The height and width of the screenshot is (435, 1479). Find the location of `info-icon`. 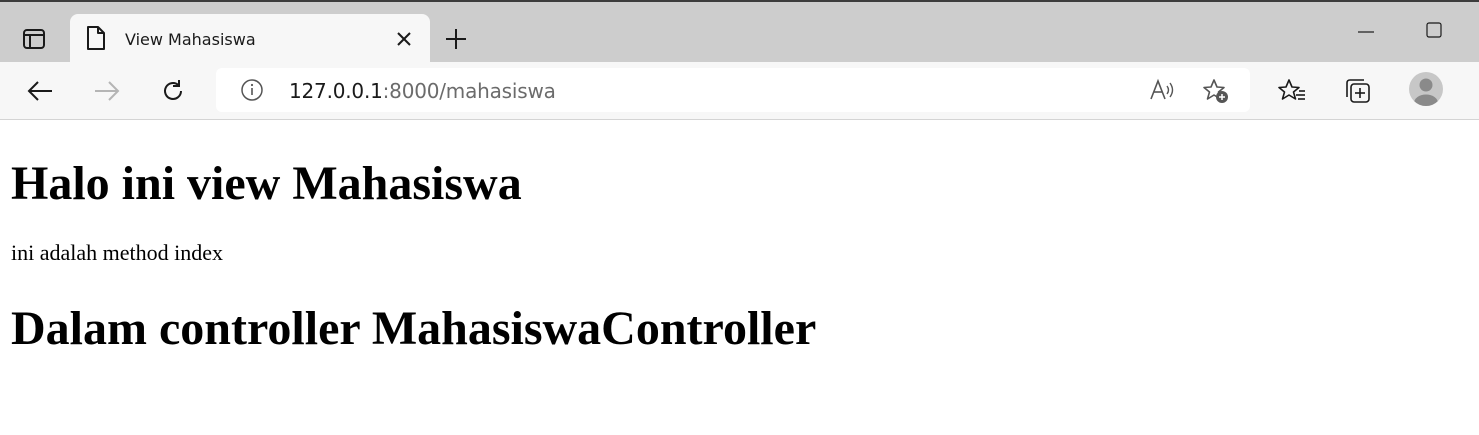

info-icon is located at coordinates (252, 92).